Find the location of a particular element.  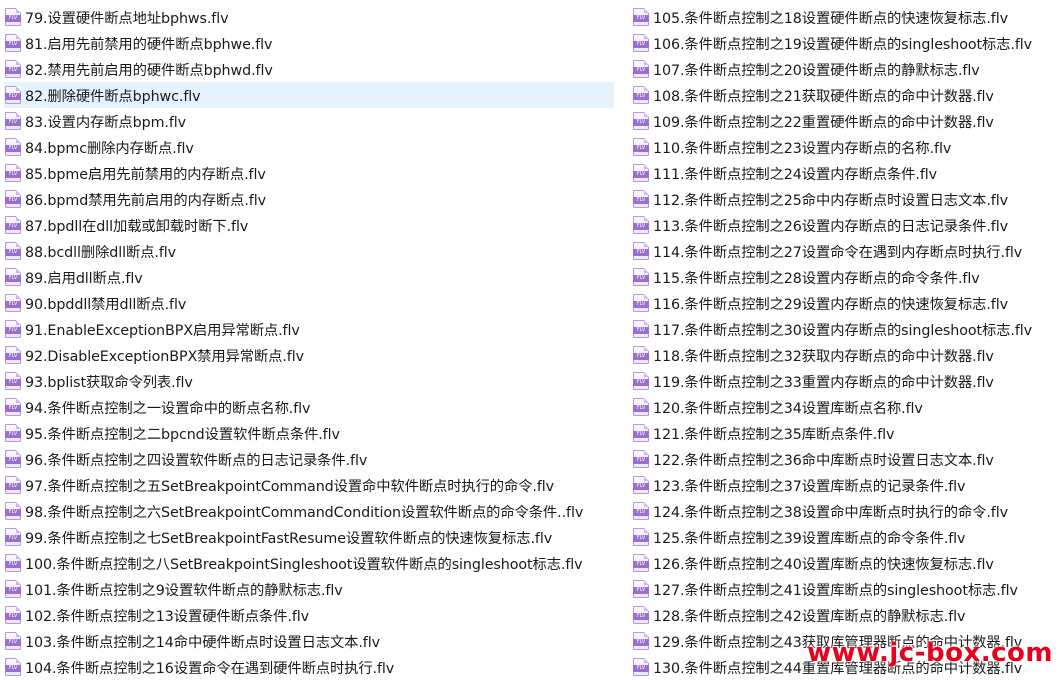

file-list-item: FLV 116.条件断点控制之29设置内存断点的快速恢复标志.flv is located at coordinates (844, 303).